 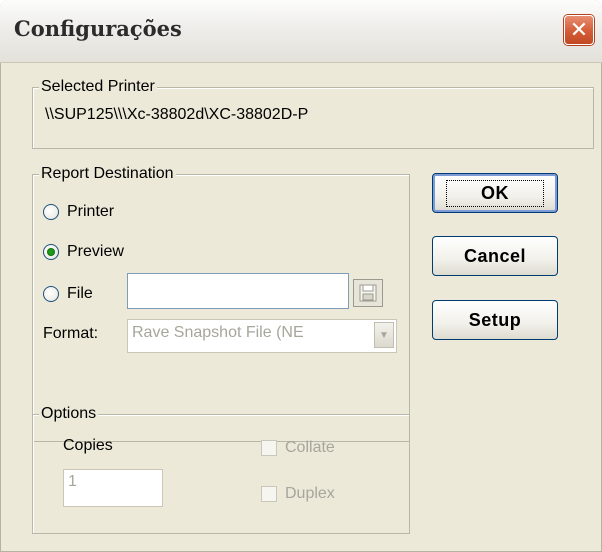 What do you see at coordinates (71, 333) in the screenshot?
I see `format-label: Format:` at bounding box center [71, 333].